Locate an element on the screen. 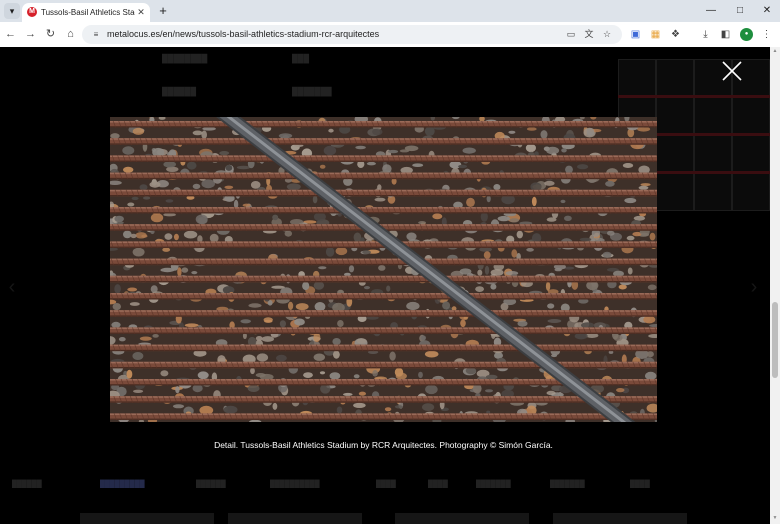 This screenshot has width=780, height=524. back-button: ← is located at coordinates (10, 34).